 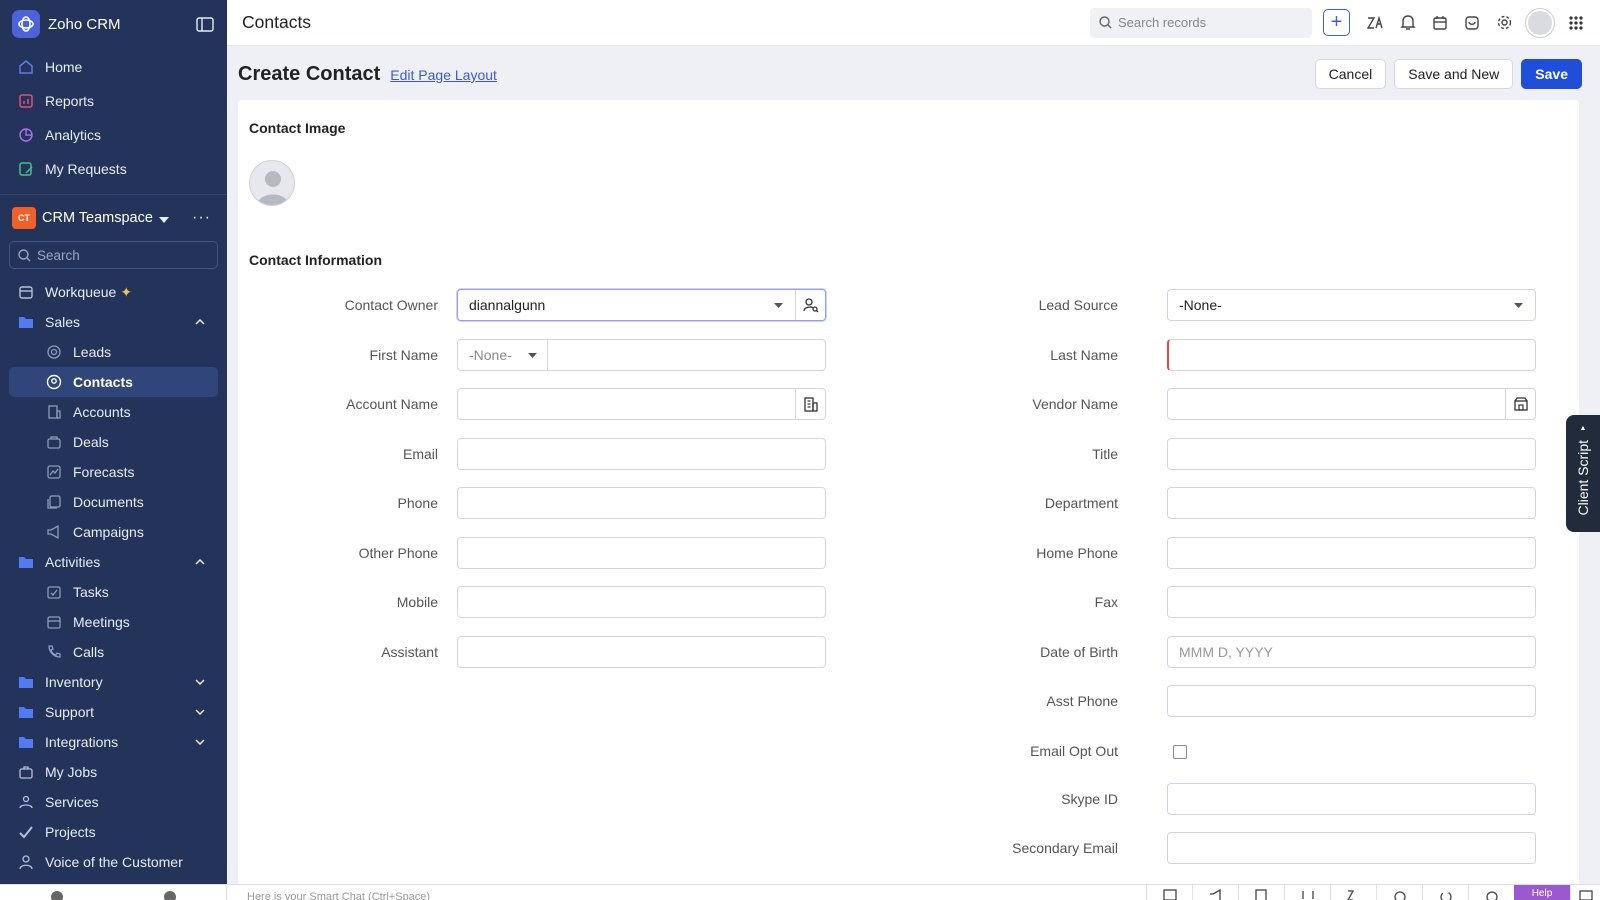 What do you see at coordinates (1540, 22) in the screenshot?
I see `user-avatar` at bounding box center [1540, 22].